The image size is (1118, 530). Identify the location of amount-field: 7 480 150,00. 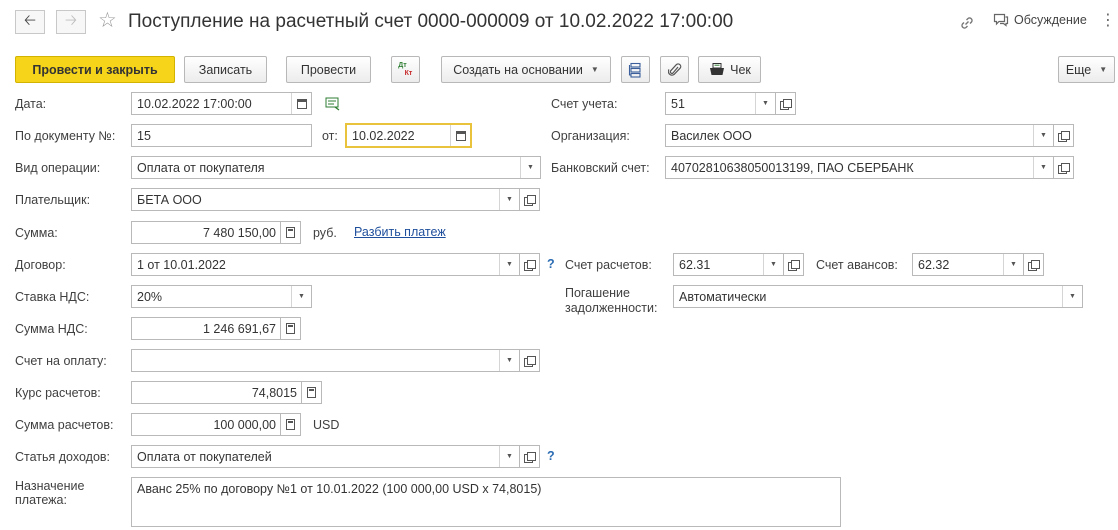
(206, 232).